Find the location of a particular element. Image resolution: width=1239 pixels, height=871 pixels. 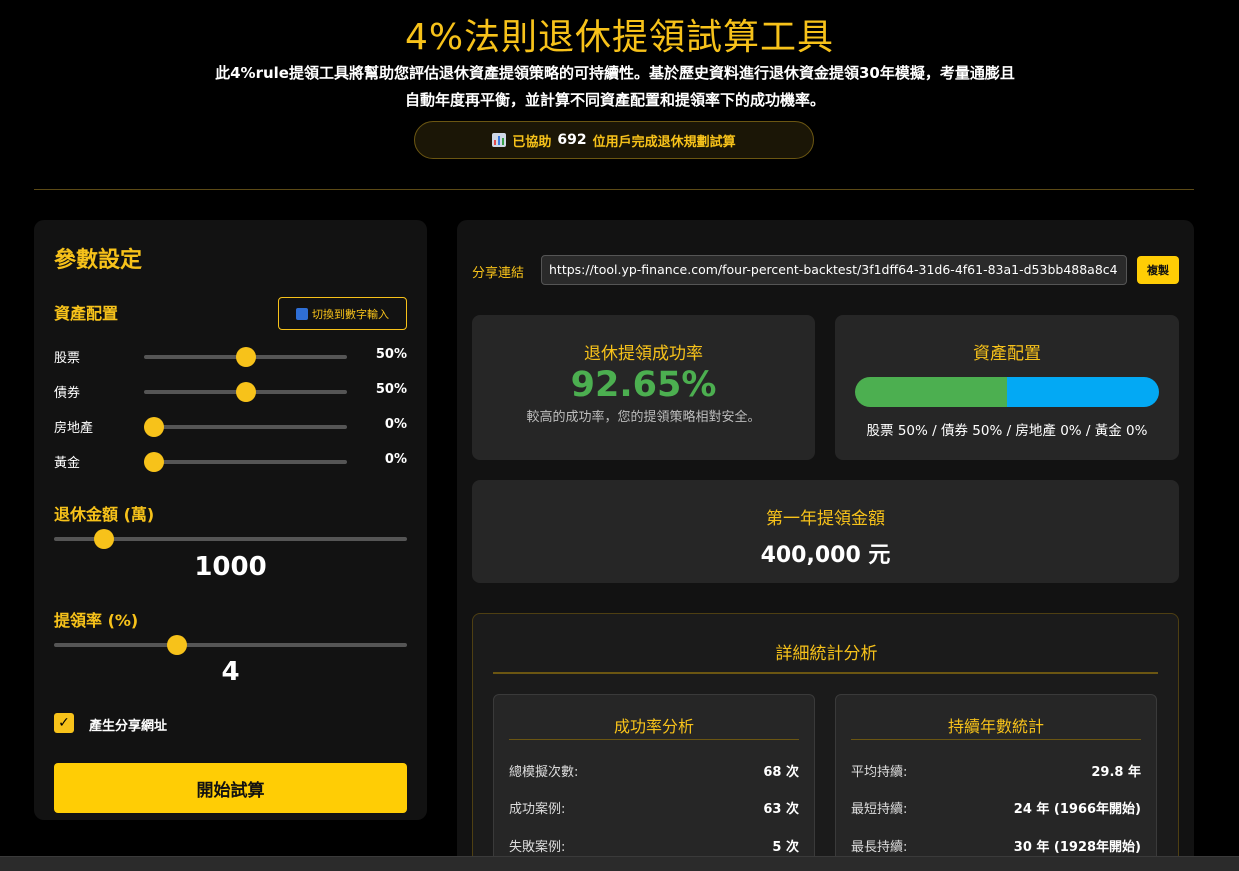

withdrawal-rate-slider is located at coordinates (230, 645).